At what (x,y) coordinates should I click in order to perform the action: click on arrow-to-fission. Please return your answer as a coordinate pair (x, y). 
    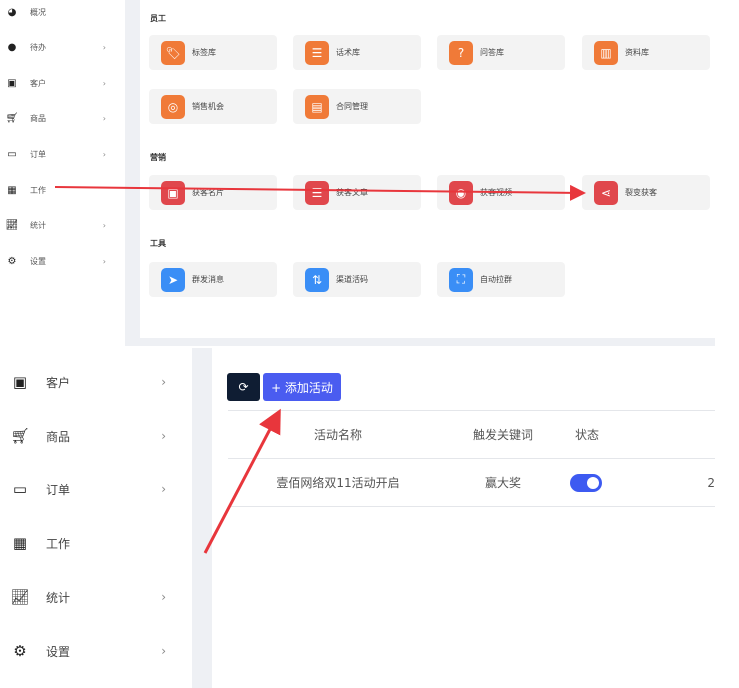
    Looking at the image, I should click on (320, 192).